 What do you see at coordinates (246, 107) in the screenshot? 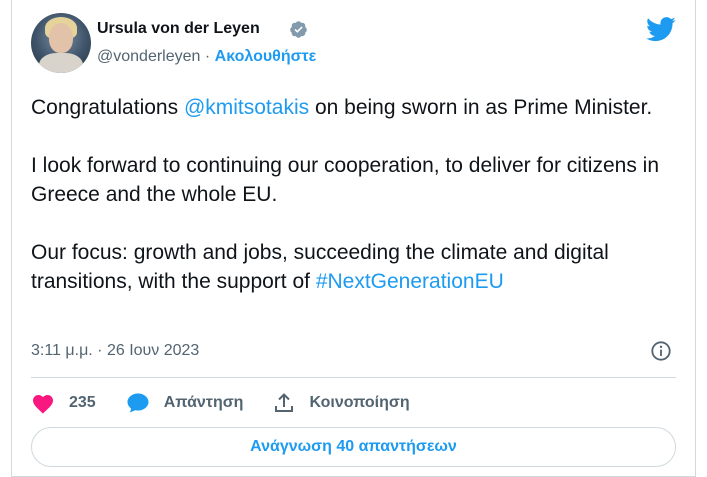
I see `mention-link: @kmitsotakis` at bounding box center [246, 107].